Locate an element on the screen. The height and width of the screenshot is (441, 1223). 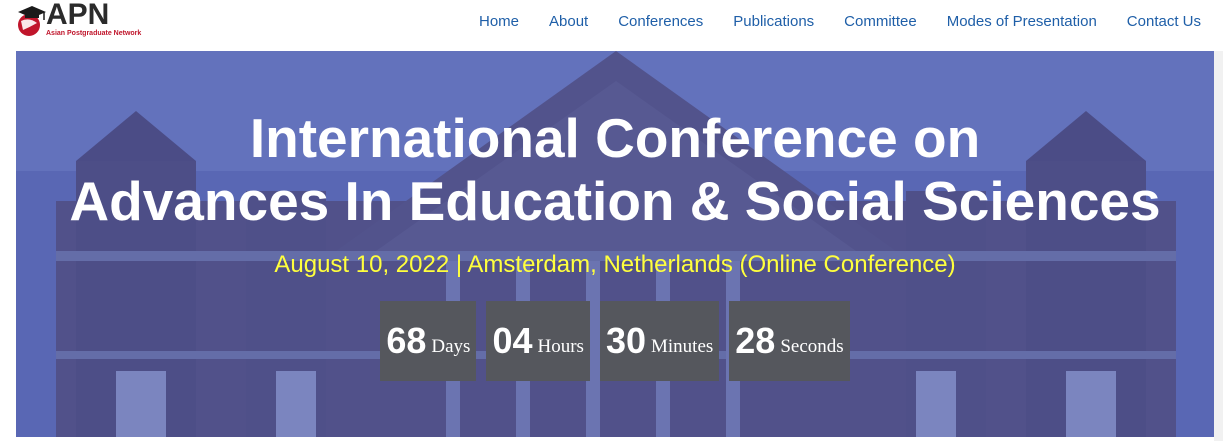
countdown-minutes-label: Minutes is located at coordinates (682, 346).